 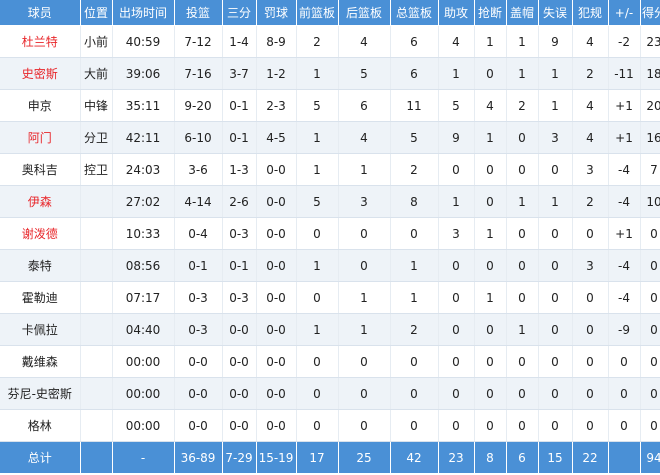 What do you see at coordinates (330, 105) in the screenshot?
I see `table-row: 申京中锋35:119-200-12-3561154214+120` at bounding box center [330, 105].